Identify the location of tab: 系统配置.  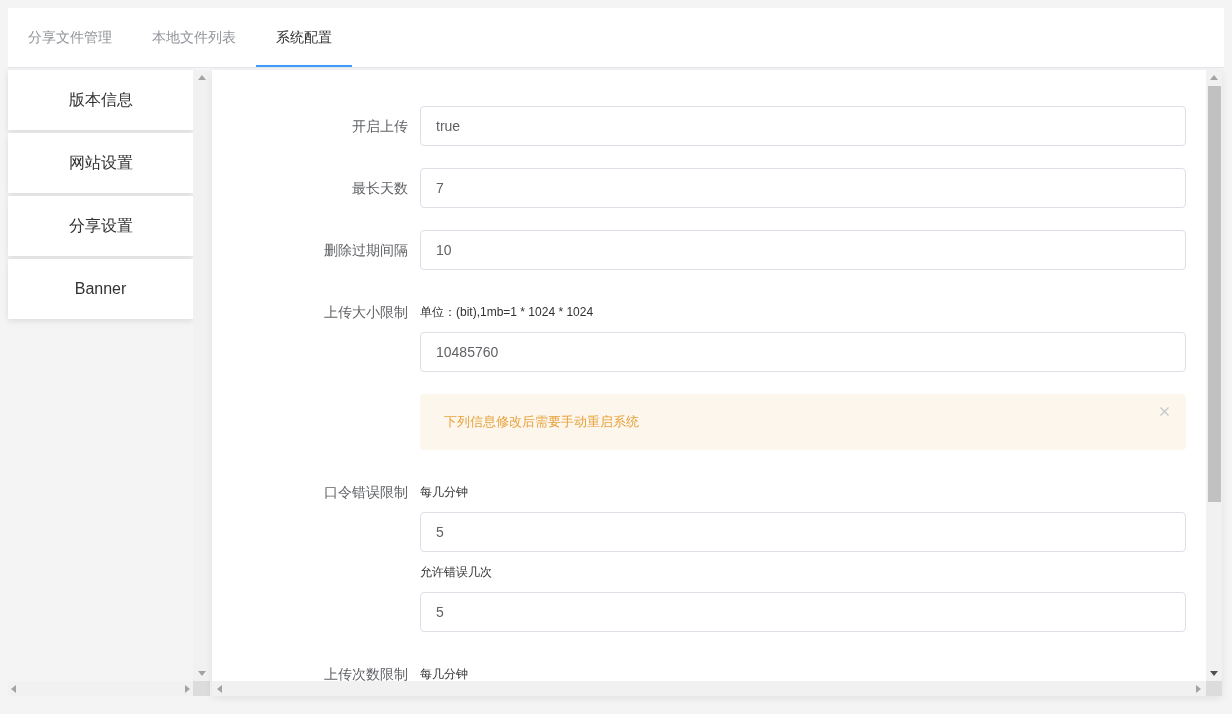
(304, 37).